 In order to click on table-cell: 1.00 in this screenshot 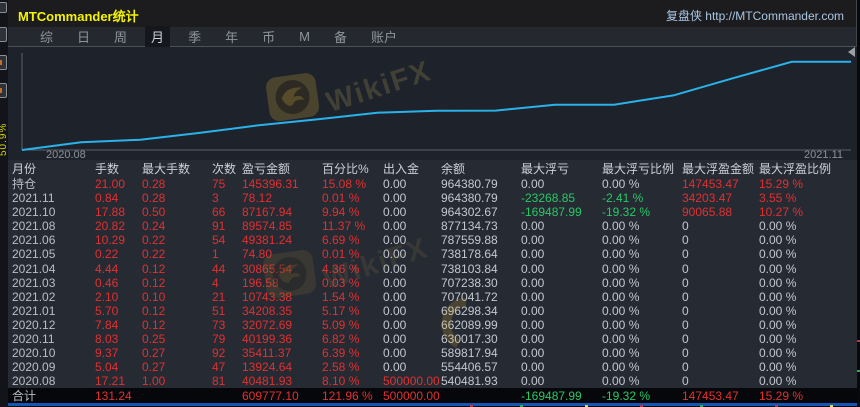, I will do `click(154, 381)`.